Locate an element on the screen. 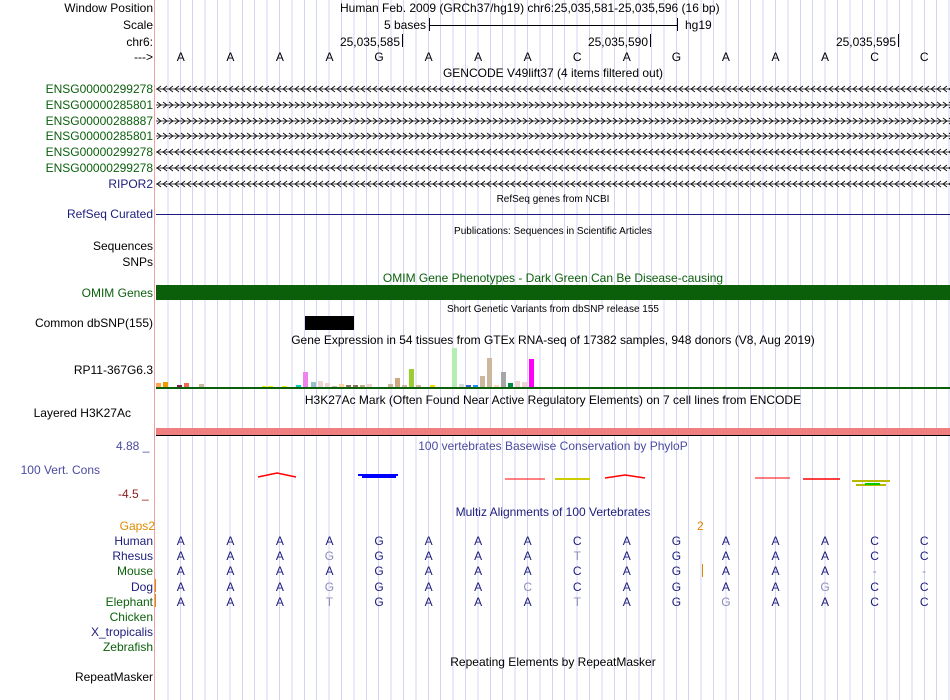  species-label: Rhesus is located at coordinates (132, 556).